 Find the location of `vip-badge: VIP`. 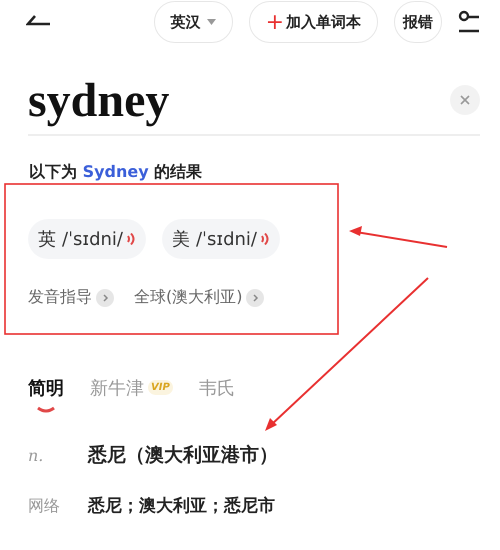

vip-badge: VIP is located at coordinates (160, 387).